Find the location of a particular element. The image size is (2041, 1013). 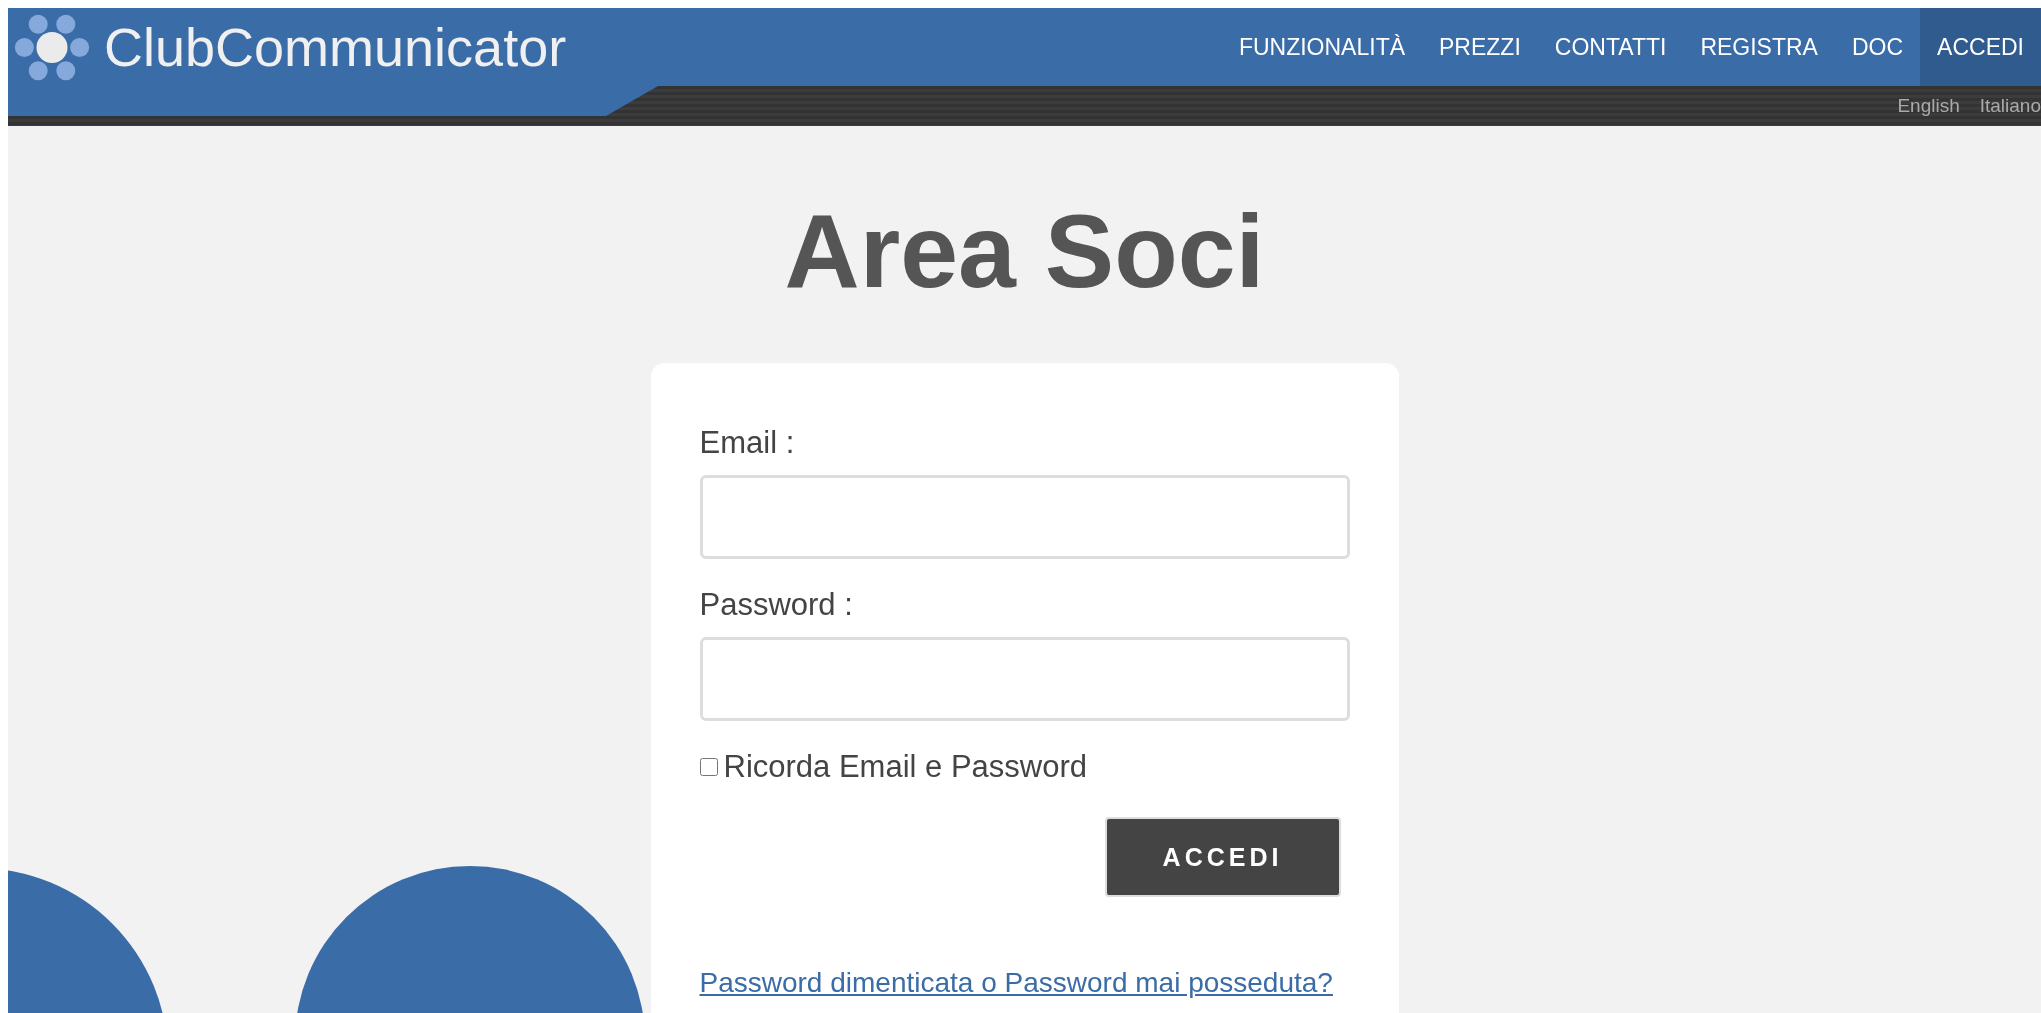

login-button: ACCEDI is located at coordinates (1222, 857).